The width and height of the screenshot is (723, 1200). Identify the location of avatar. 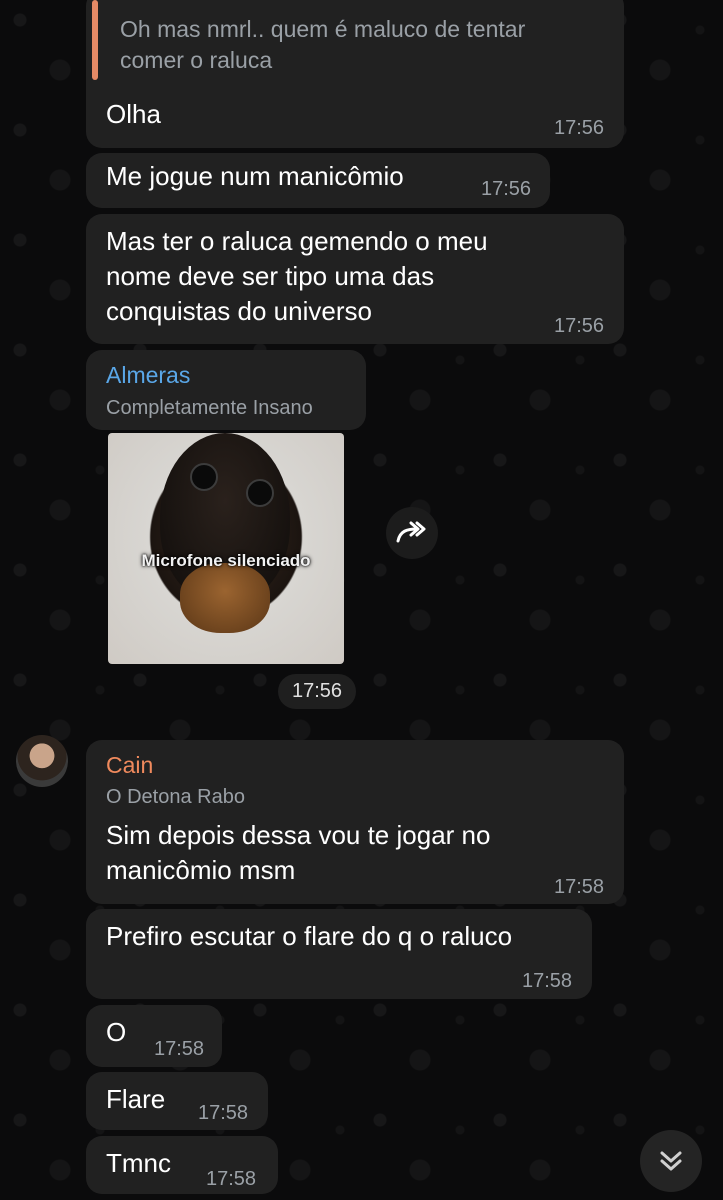
(42, 761).